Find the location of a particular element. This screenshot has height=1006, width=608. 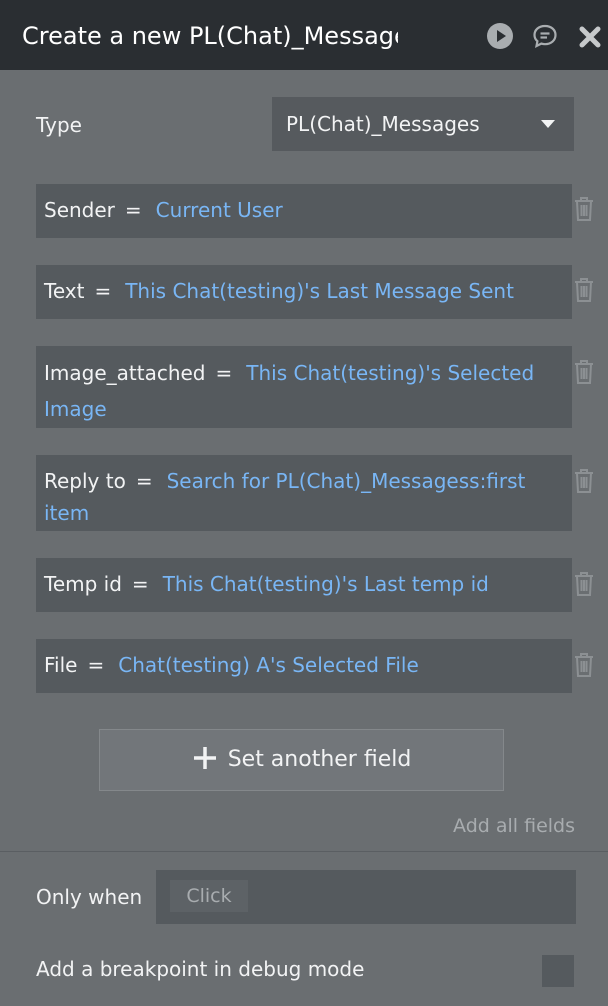

field-value: This Chat(testing)'s Last Message Sent is located at coordinates (319, 291).